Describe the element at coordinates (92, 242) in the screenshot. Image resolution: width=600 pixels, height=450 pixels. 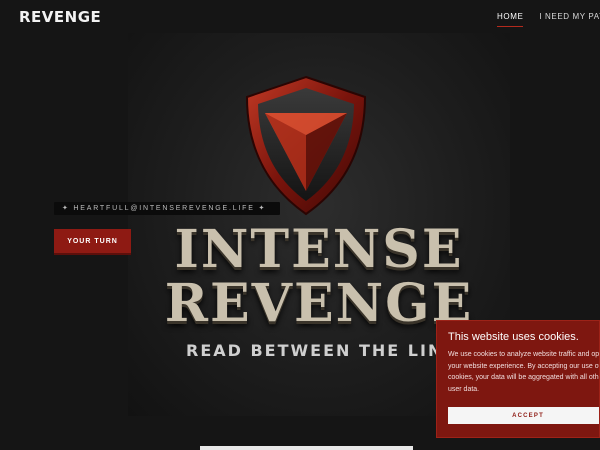
I see `your-turn-button: YOUR TURN` at that location.